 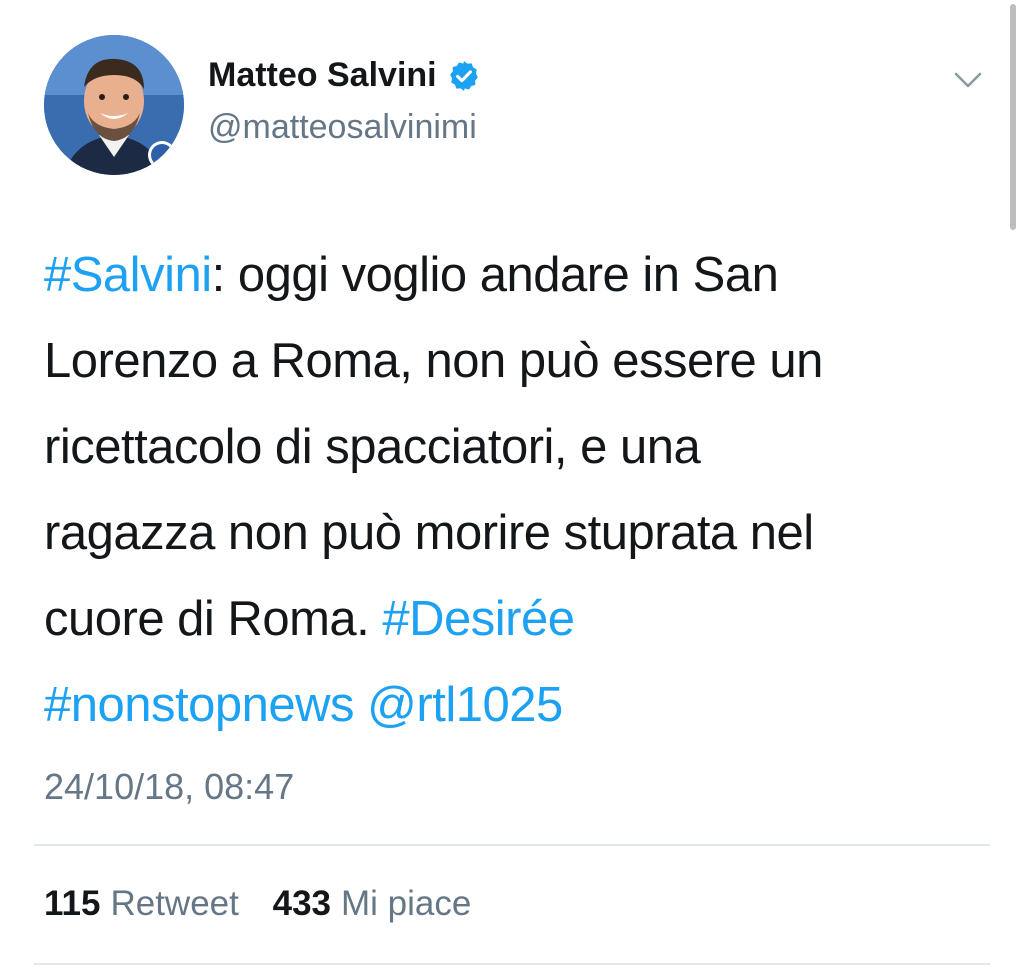 What do you see at coordinates (495, 275) in the screenshot?
I see `tweet-text-segment: : oggi voglio andare in San` at bounding box center [495, 275].